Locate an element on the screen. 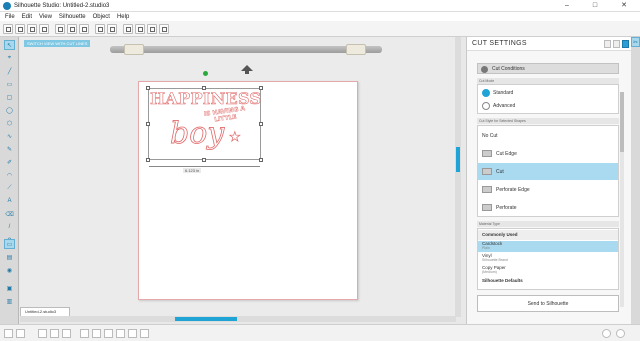 This screenshot has width=640, height=341. mode-advanced-label: Advanced is located at coordinates (504, 106).